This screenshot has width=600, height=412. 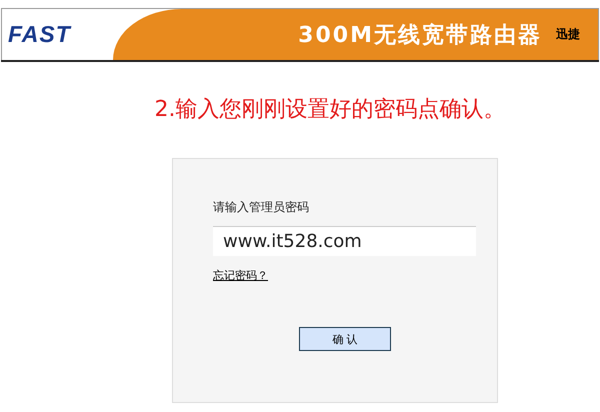 I want to click on brand-name: 迅捷, so click(x=568, y=34).